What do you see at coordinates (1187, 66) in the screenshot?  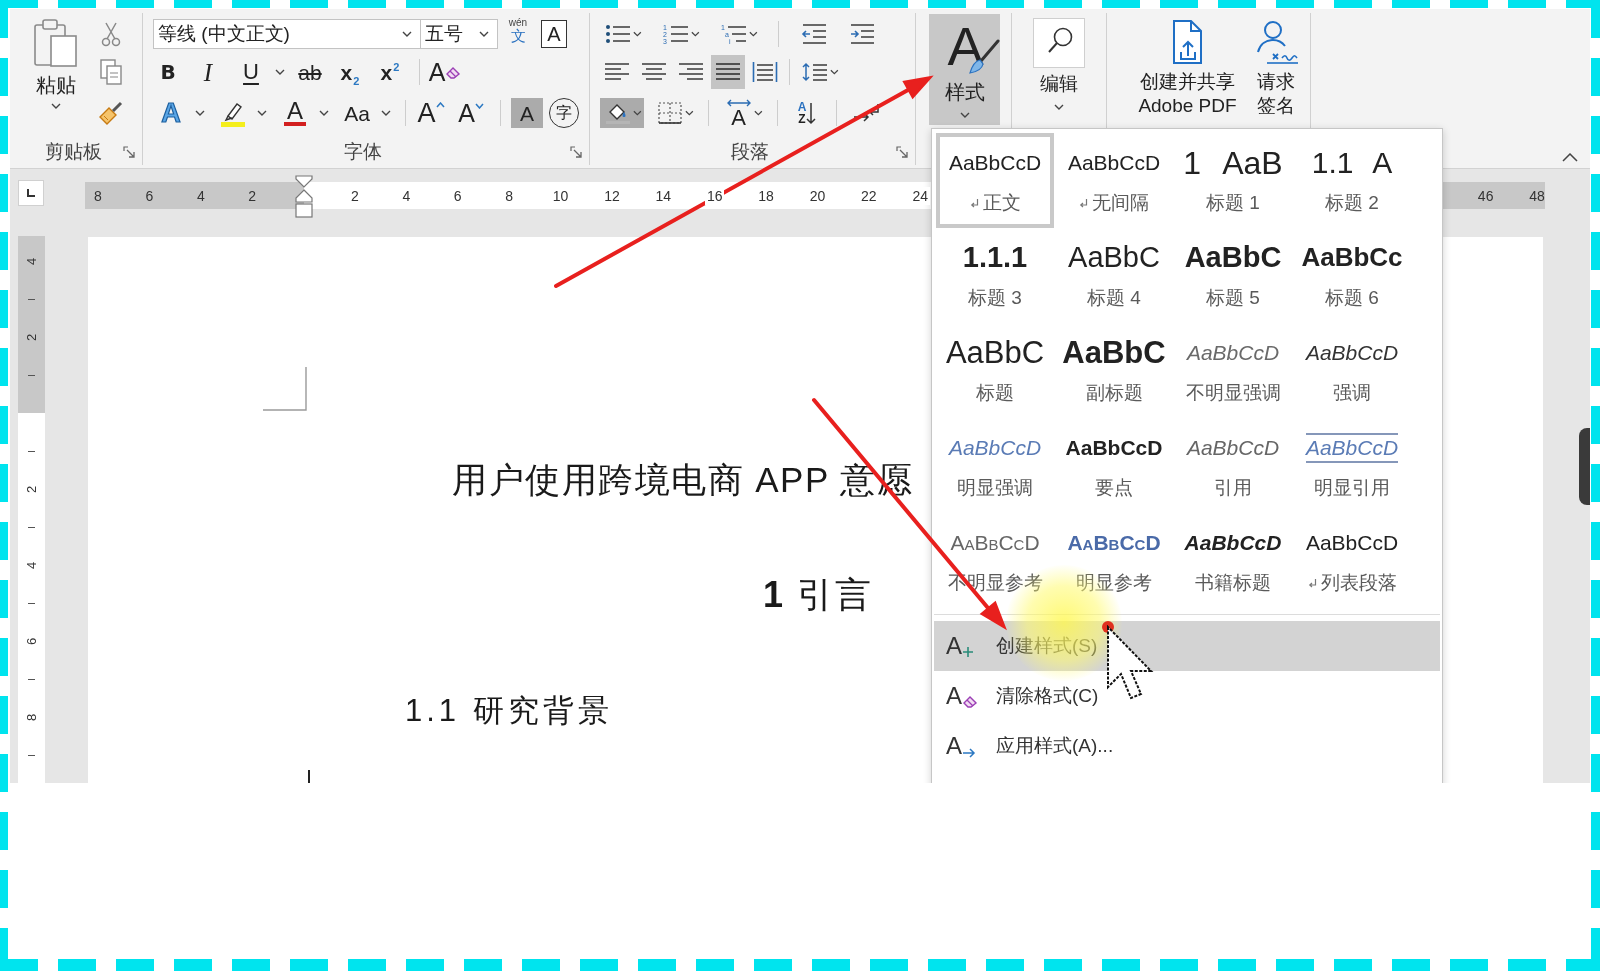 I see `adobe-pdf-button: 创建并共享 Adobe PDF` at bounding box center [1187, 66].